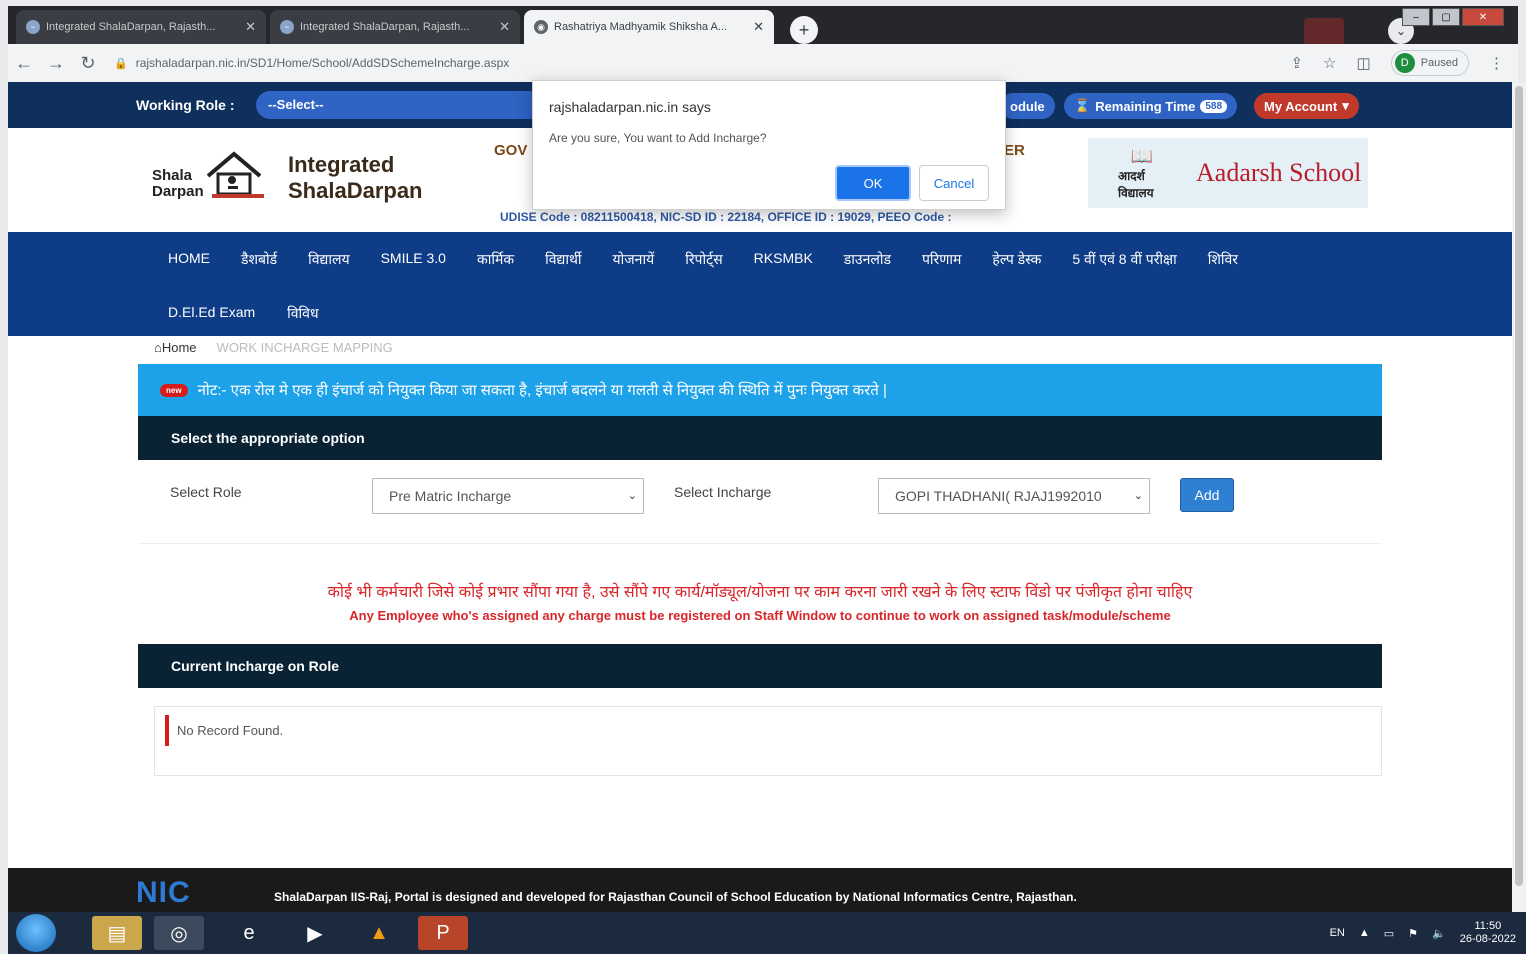 This screenshot has height=954, width=1526. Describe the element at coordinates (1439, 933) in the screenshot. I see `volume-icon: 🔈` at that location.